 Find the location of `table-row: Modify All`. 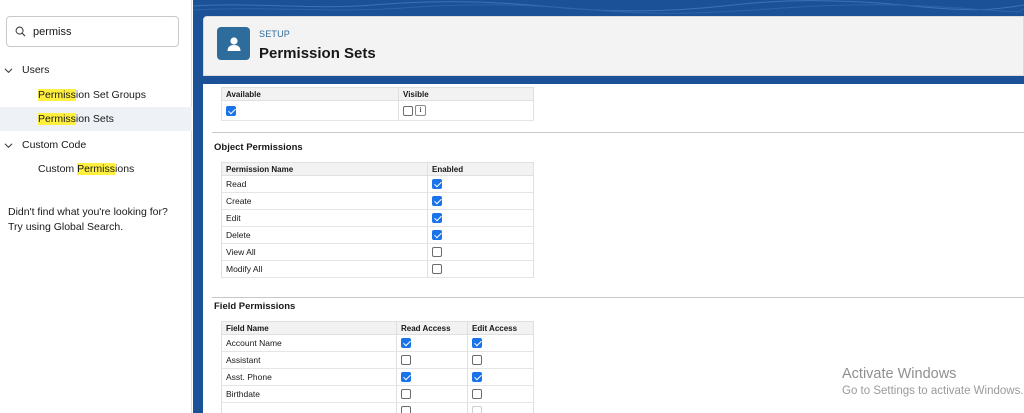

table-row: Modify All is located at coordinates (377, 269).